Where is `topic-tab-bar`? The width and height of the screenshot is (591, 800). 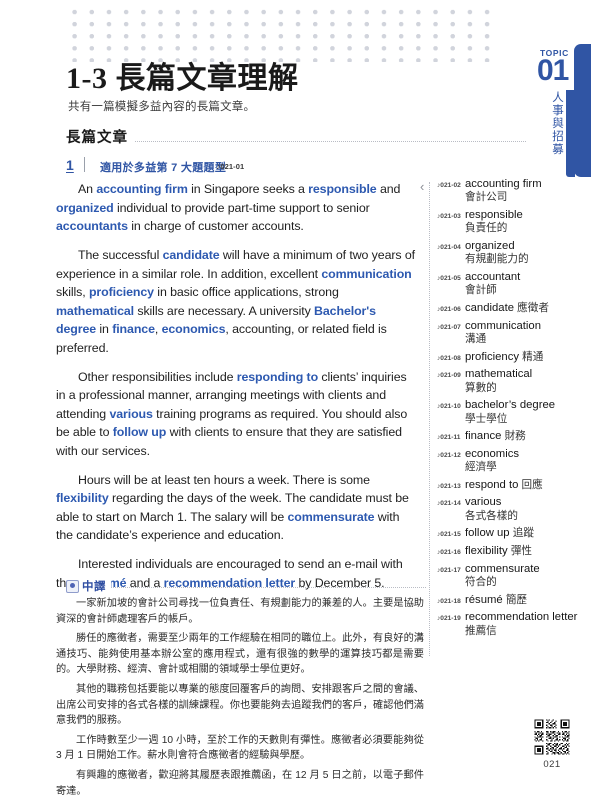
topic-tab-bar is located at coordinates (578, 110).